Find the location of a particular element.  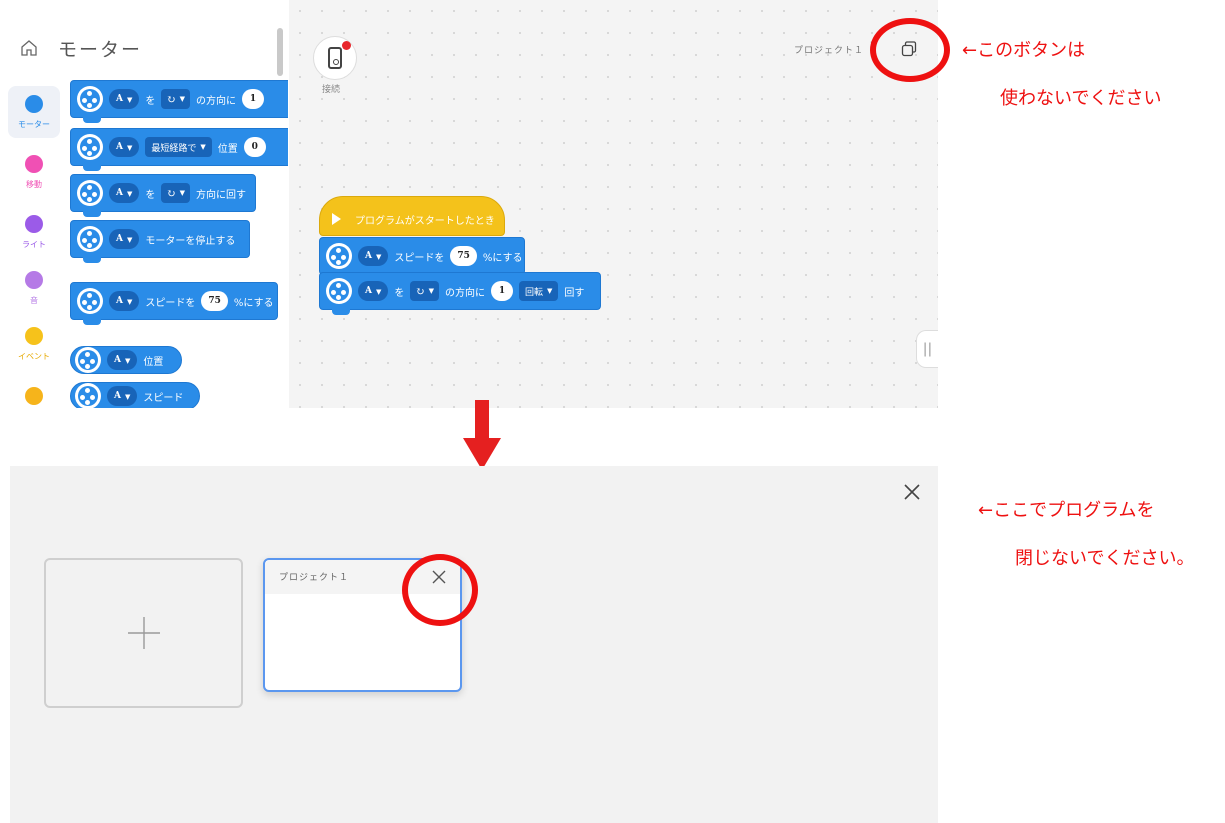

category-title: モーター is located at coordinates (100, 49).